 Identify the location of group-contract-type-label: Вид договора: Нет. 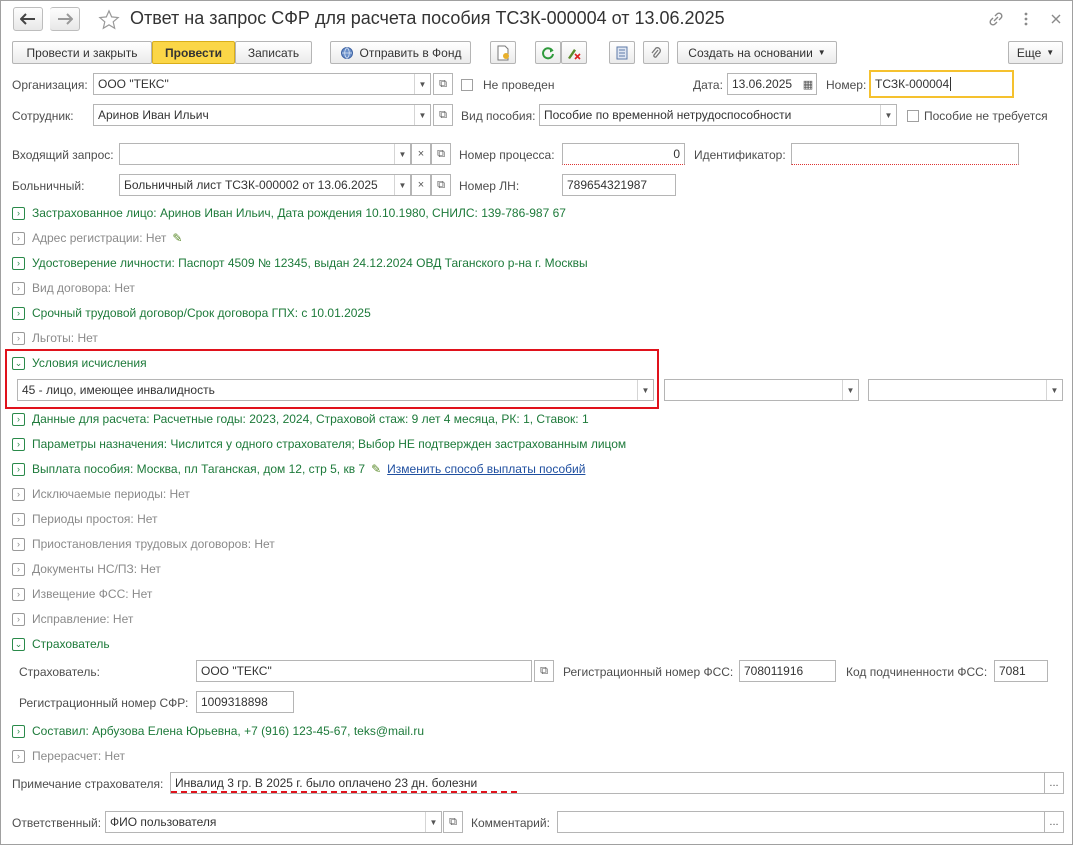
(83, 288).